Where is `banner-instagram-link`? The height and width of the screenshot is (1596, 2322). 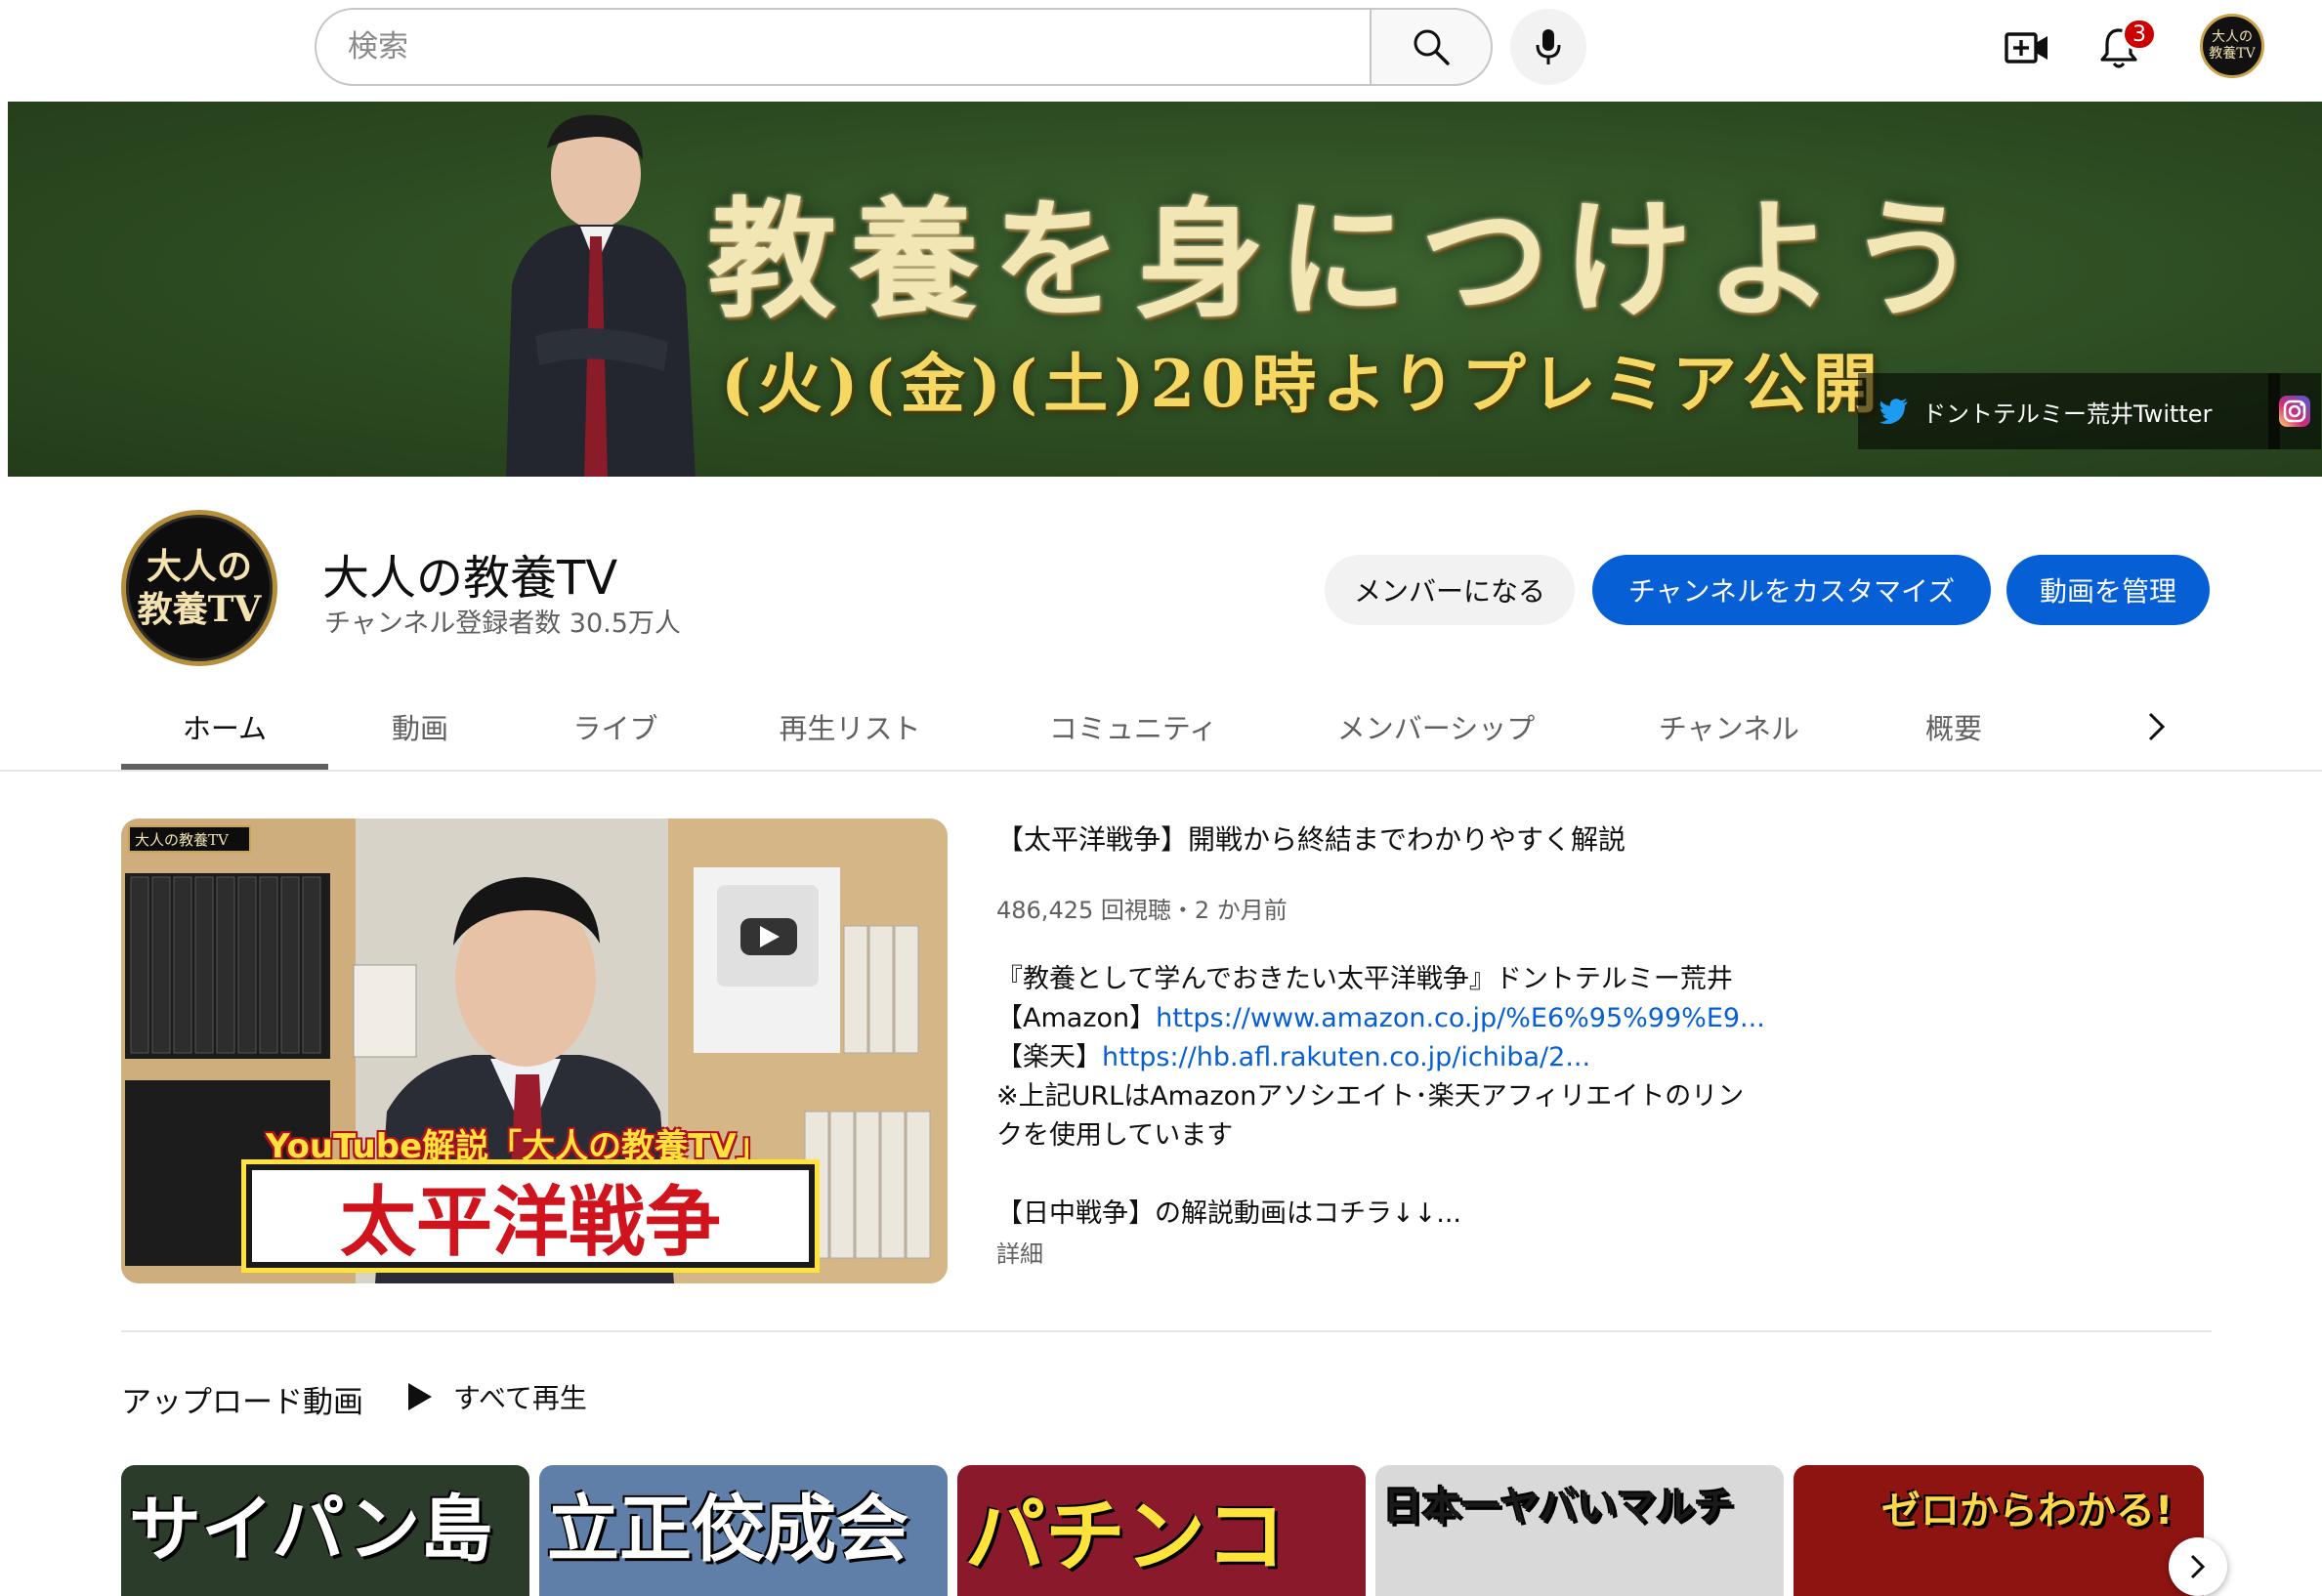
banner-instagram-link is located at coordinates (2294, 411).